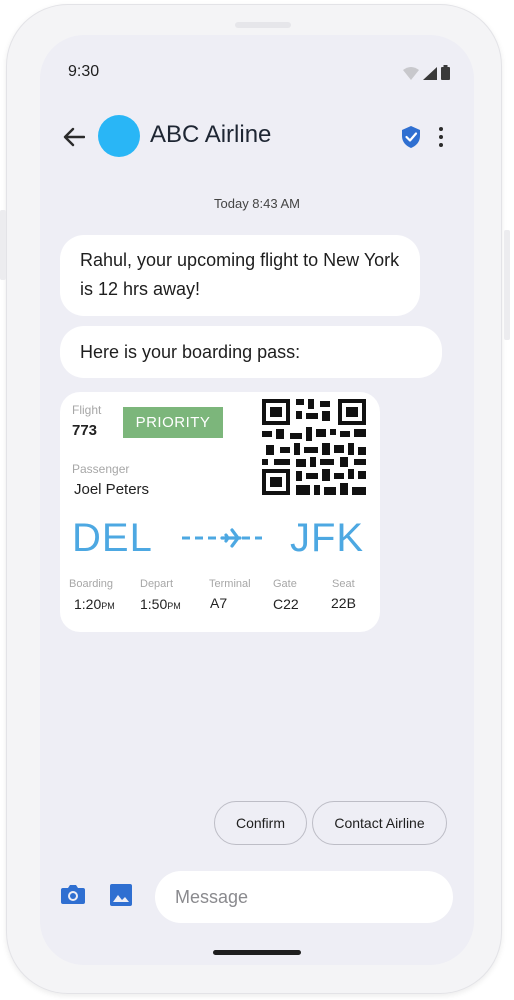  I want to click on flight-number: 773, so click(85, 430).